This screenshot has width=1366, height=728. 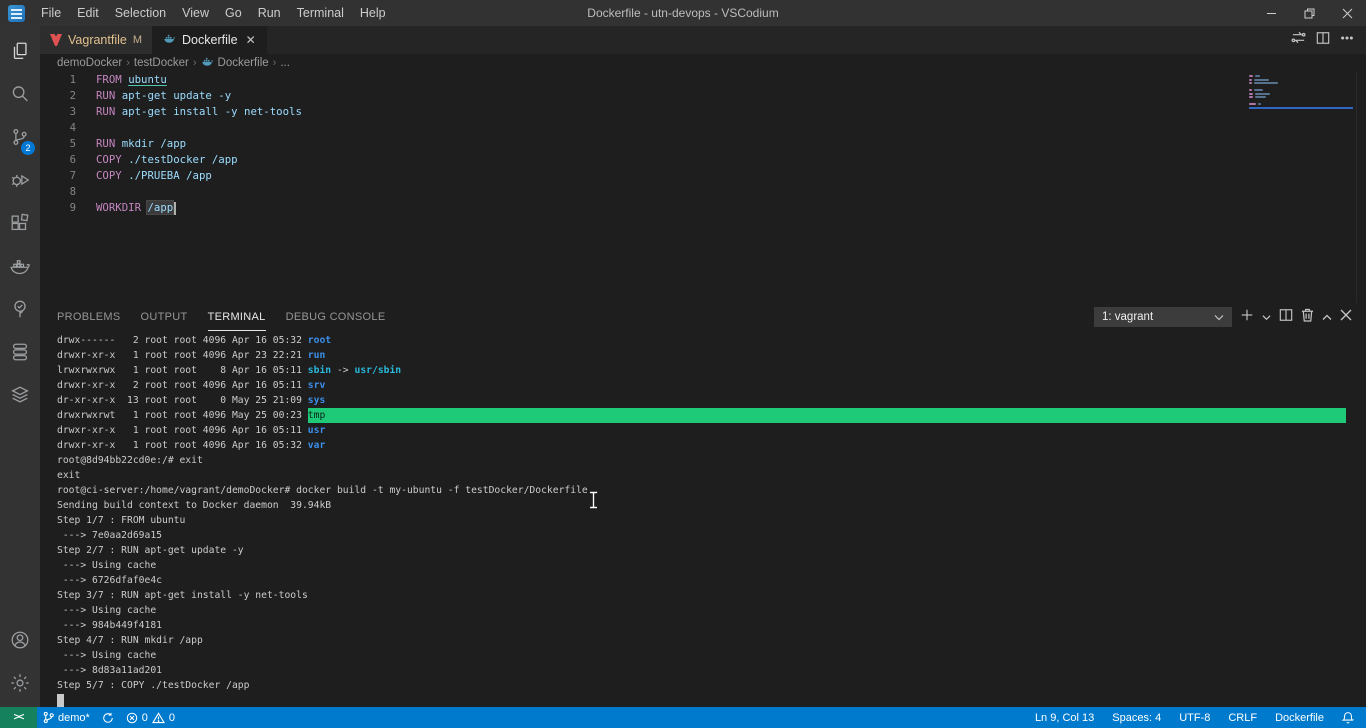 I want to click on title-bar-left: File Edit Selection View Go Run Terminal Help, so click(x=197, y=13).